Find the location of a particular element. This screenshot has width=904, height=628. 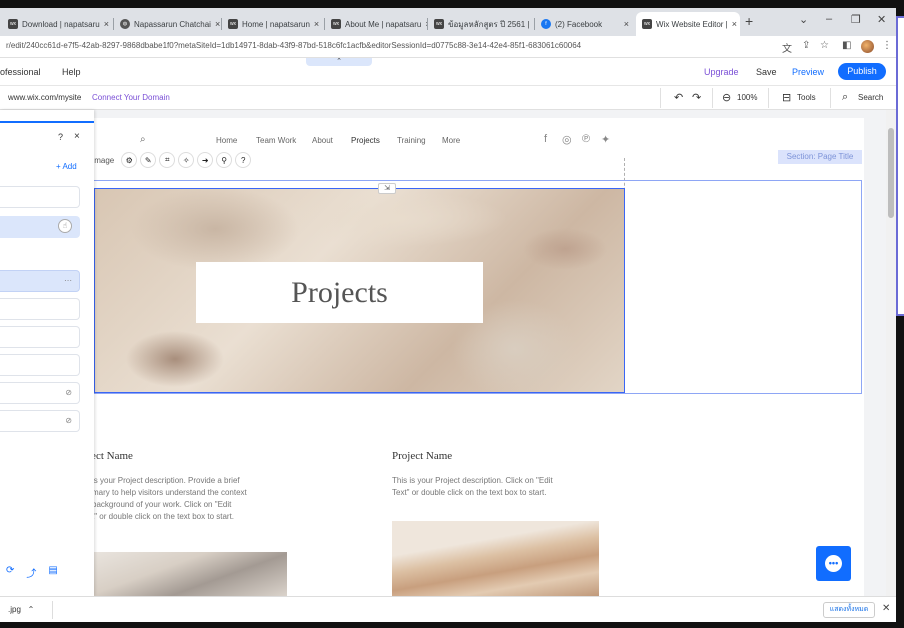

close-window-button: ✕ is located at coordinates (881, 19).